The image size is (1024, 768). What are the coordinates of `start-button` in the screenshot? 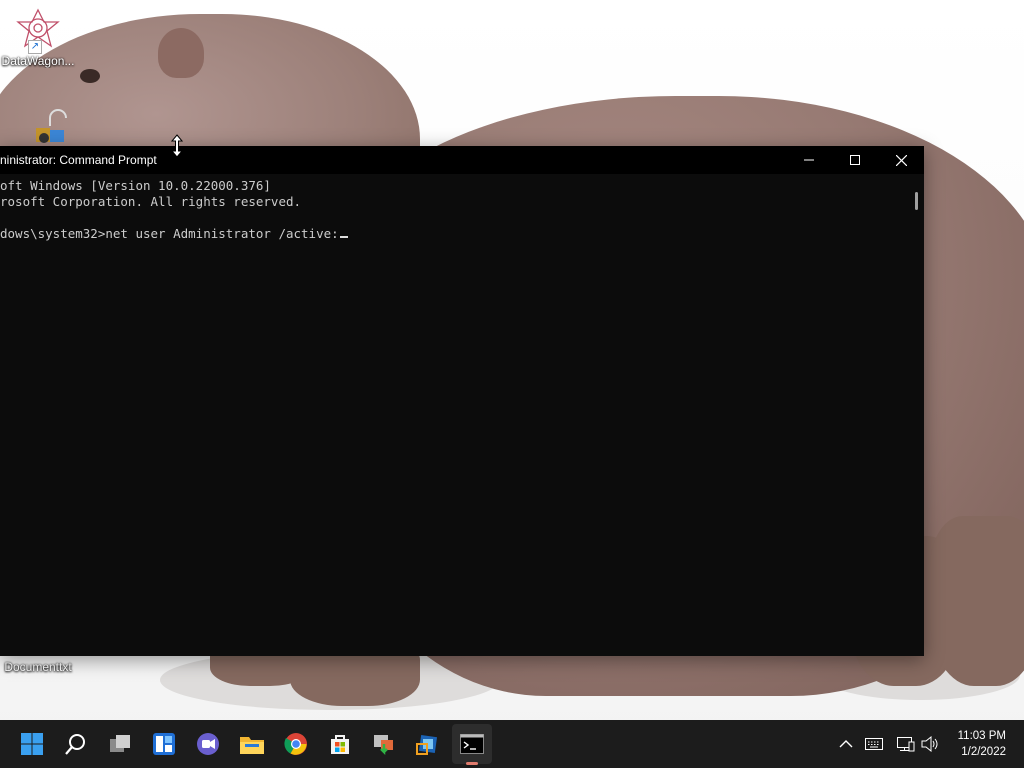 It's located at (32, 744).